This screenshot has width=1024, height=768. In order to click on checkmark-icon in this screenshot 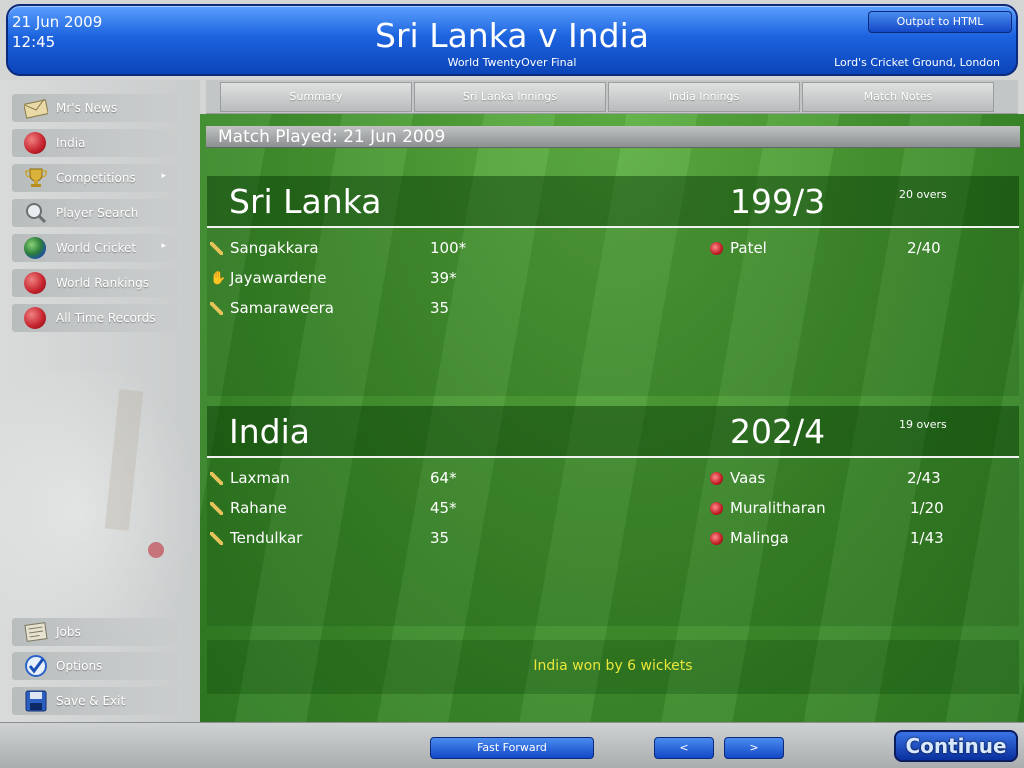, I will do `click(36, 666)`.